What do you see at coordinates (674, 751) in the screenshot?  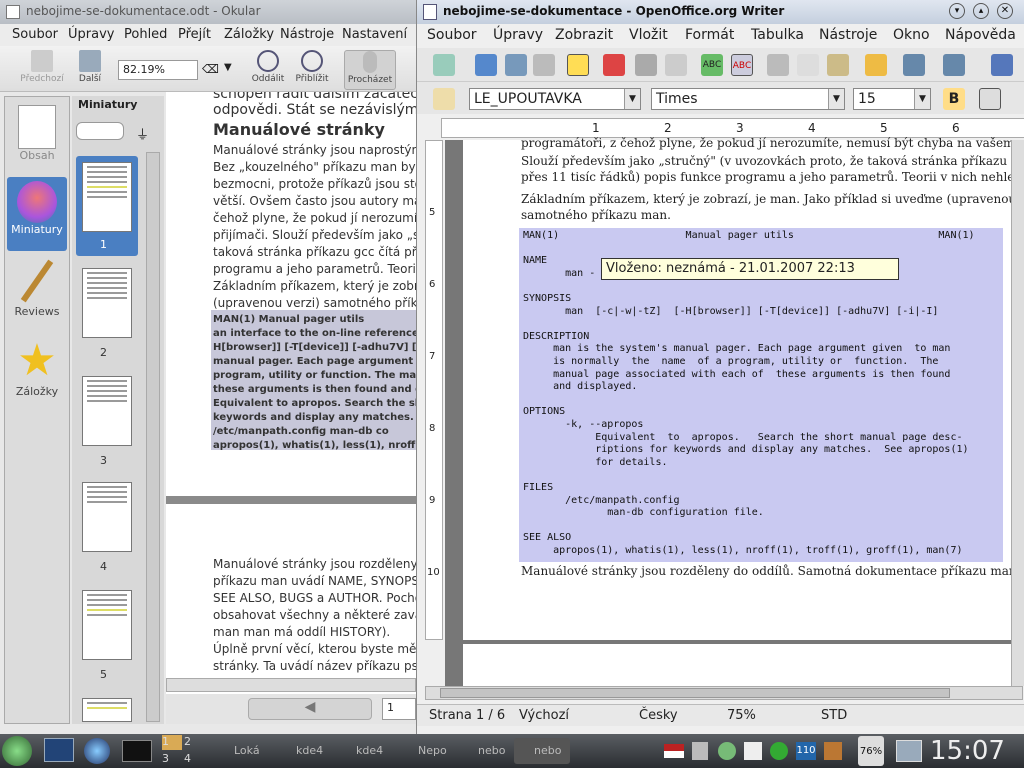 I see `us-flag-icon` at bounding box center [674, 751].